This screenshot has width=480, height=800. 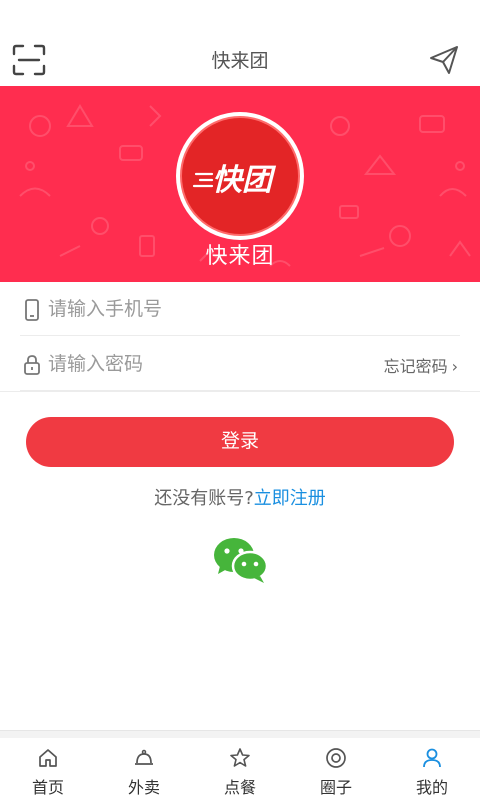 I want to click on phone-field-row, so click(x=240, y=309).